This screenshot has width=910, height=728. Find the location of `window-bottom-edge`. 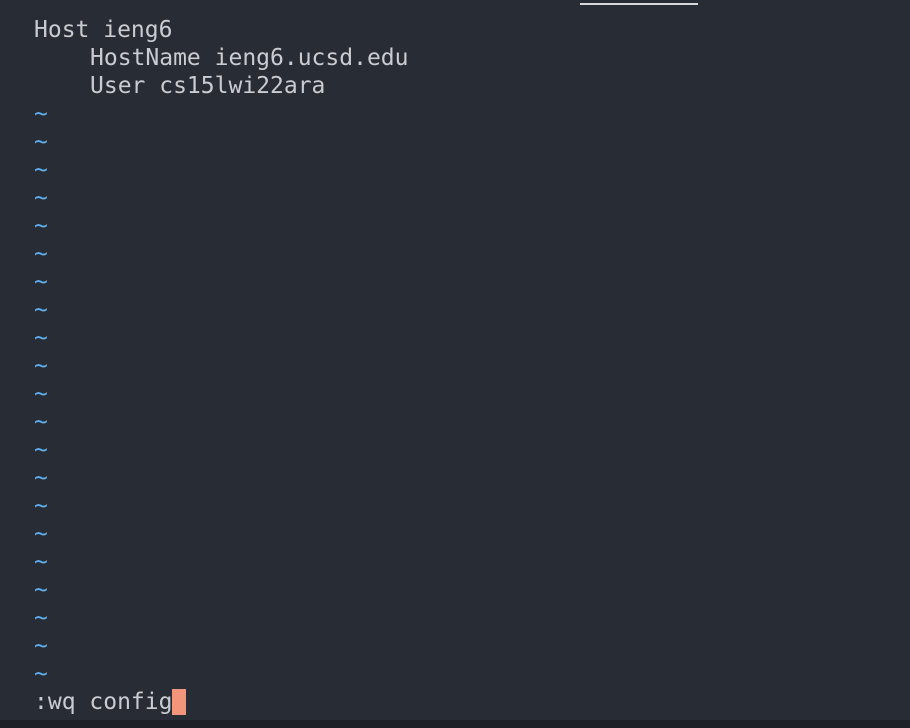

window-bottom-edge is located at coordinates (455, 724).